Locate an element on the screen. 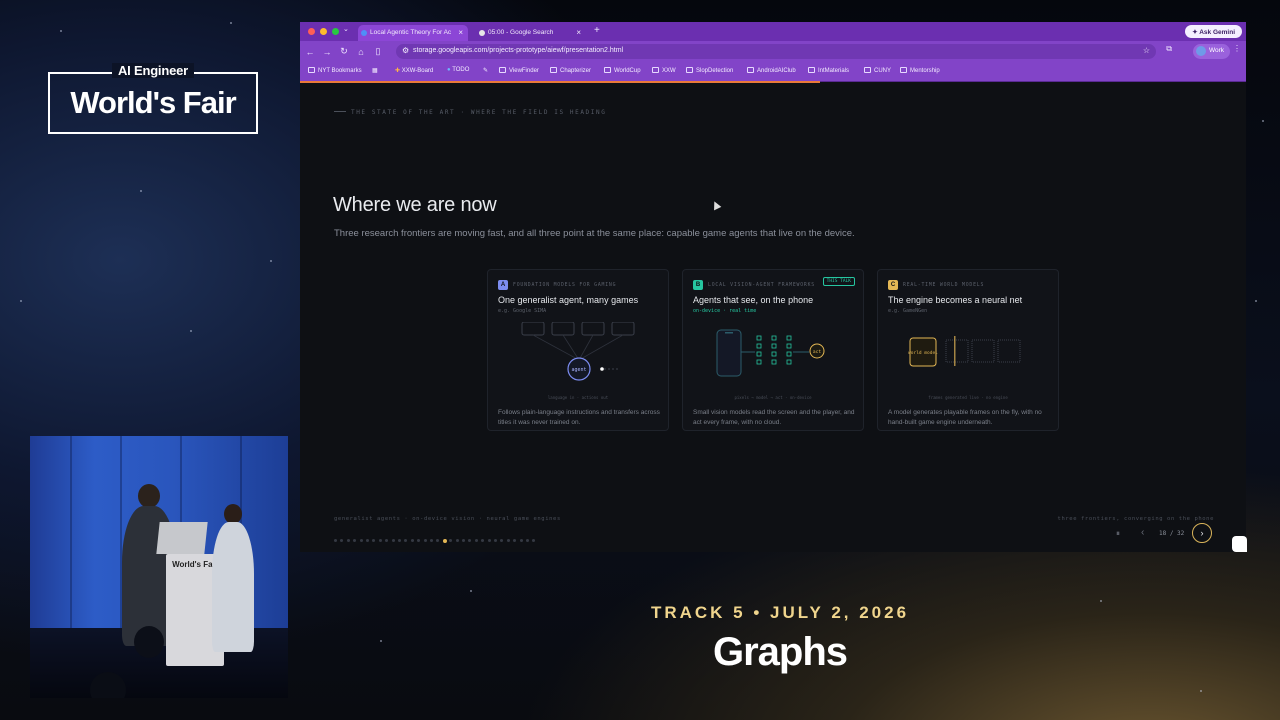  bookmark-androidaiclub: AndroidAIClub is located at coordinates (771, 70).